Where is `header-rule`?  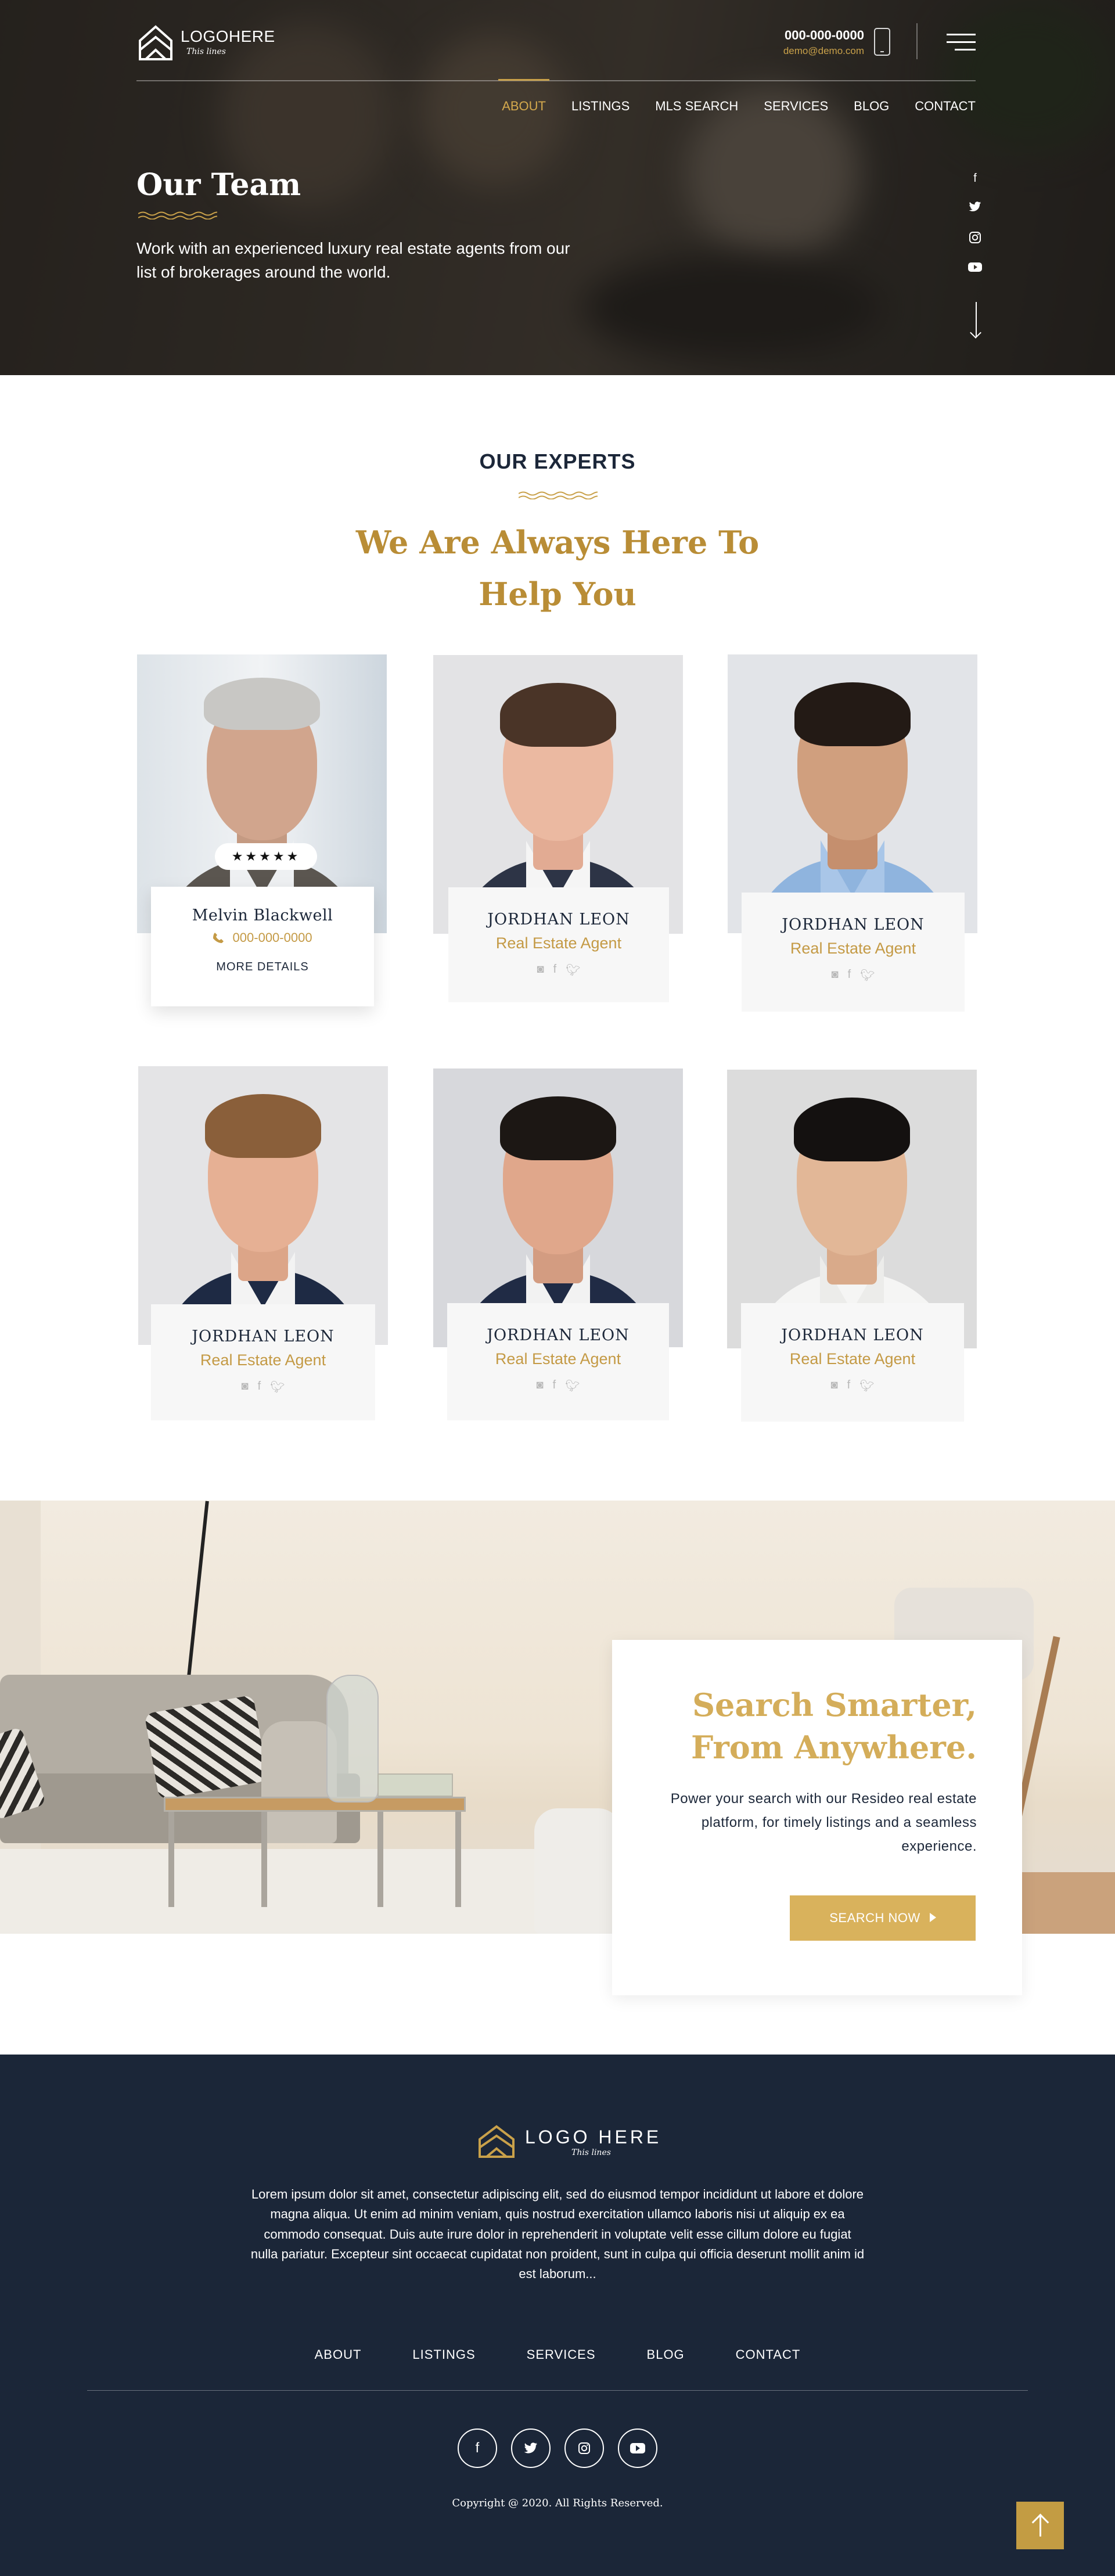 header-rule is located at coordinates (556, 80).